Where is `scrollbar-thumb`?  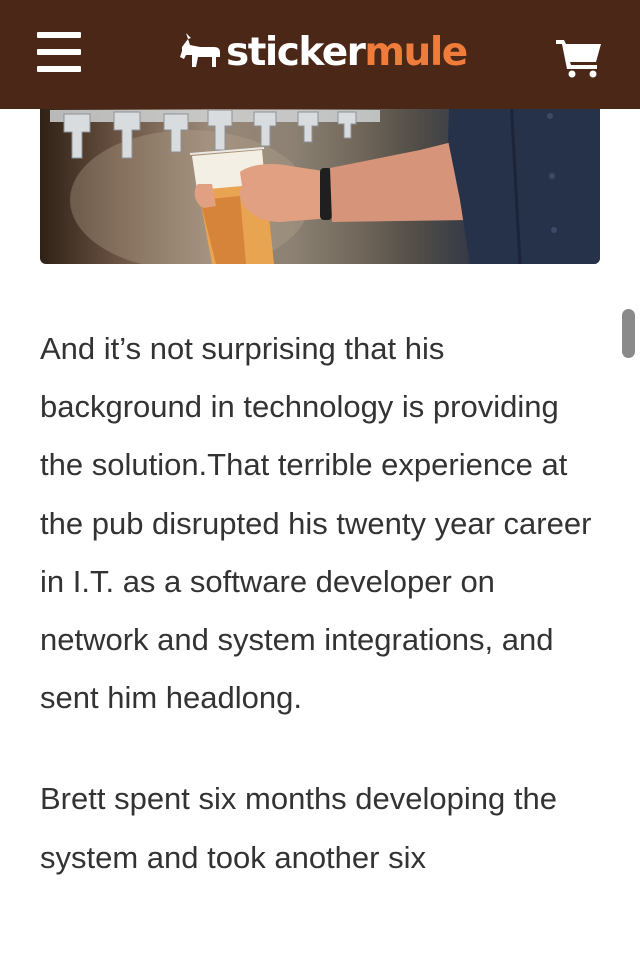
scrollbar-thumb is located at coordinates (628, 333).